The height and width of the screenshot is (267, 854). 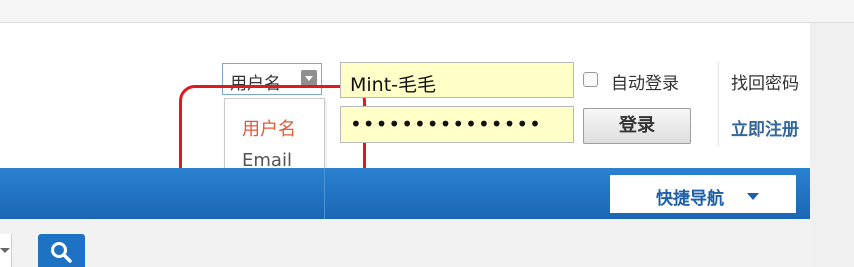 What do you see at coordinates (690, 199) in the screenshot?
I see `quick-nav-label: 快捷导航` at bounding box center [690, 199].